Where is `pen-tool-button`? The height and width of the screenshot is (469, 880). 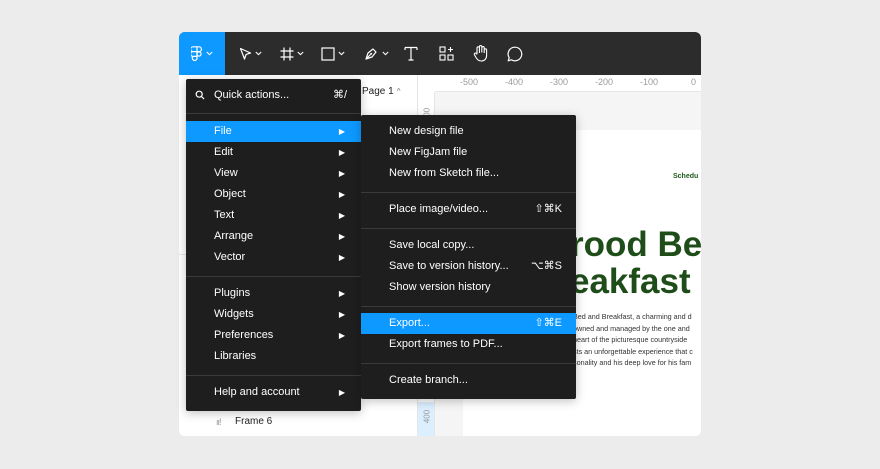 pen-tool-button is located at coordinates (376, 53).